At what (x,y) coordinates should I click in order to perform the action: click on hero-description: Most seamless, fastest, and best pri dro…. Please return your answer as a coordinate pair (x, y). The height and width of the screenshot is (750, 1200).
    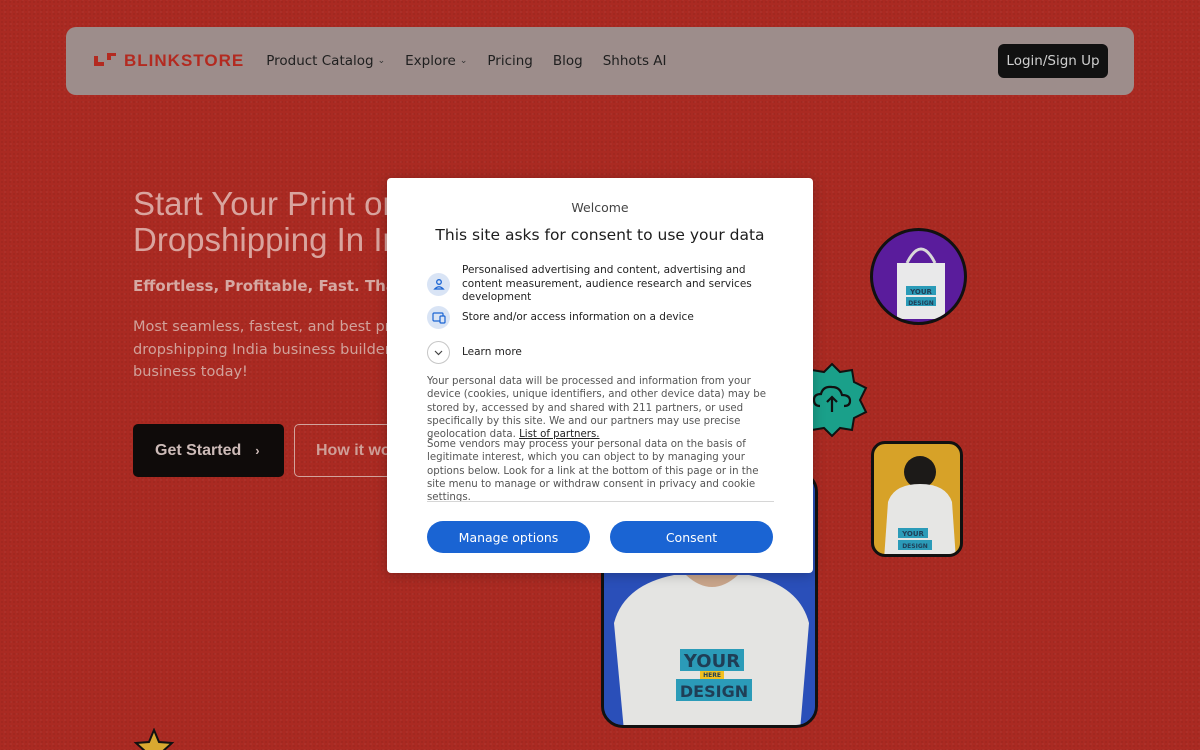
    Looking at the image, I should click on (268, 350).